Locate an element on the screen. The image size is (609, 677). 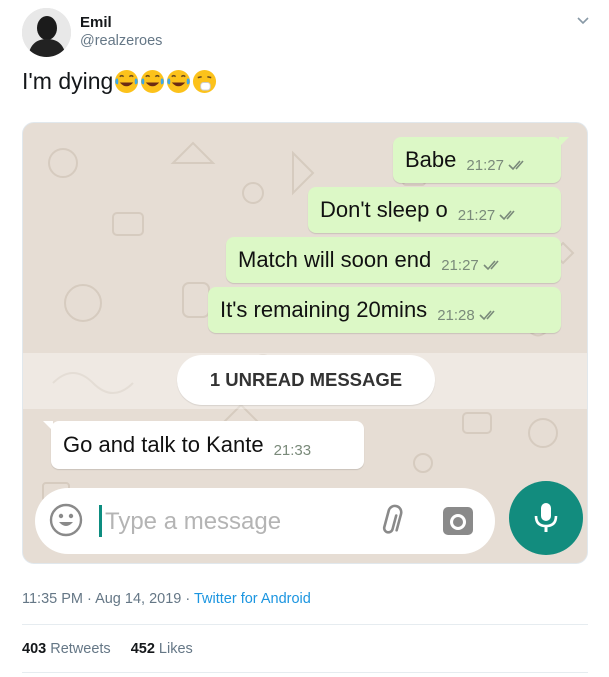
emoji-icon is located at coordinates (66, 520).